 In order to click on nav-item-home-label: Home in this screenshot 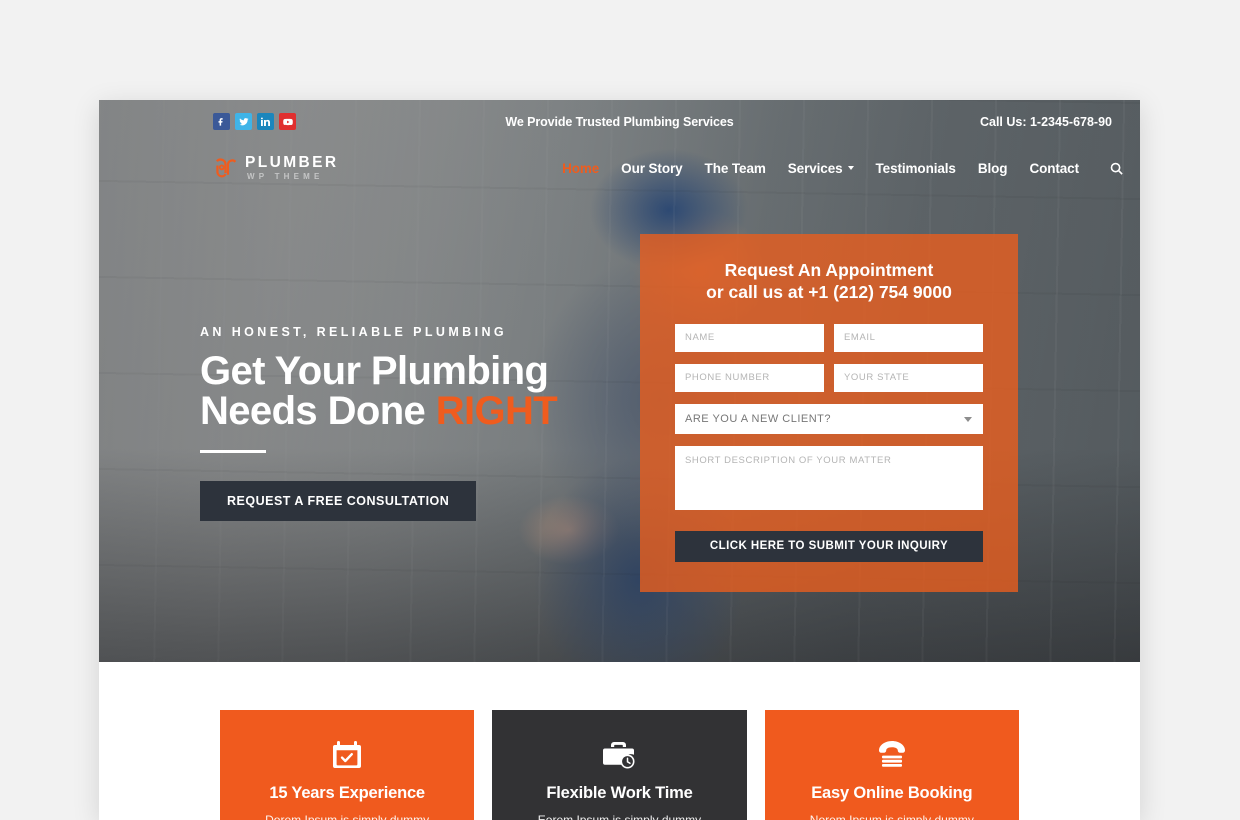, I will do `click(581, 168)`.